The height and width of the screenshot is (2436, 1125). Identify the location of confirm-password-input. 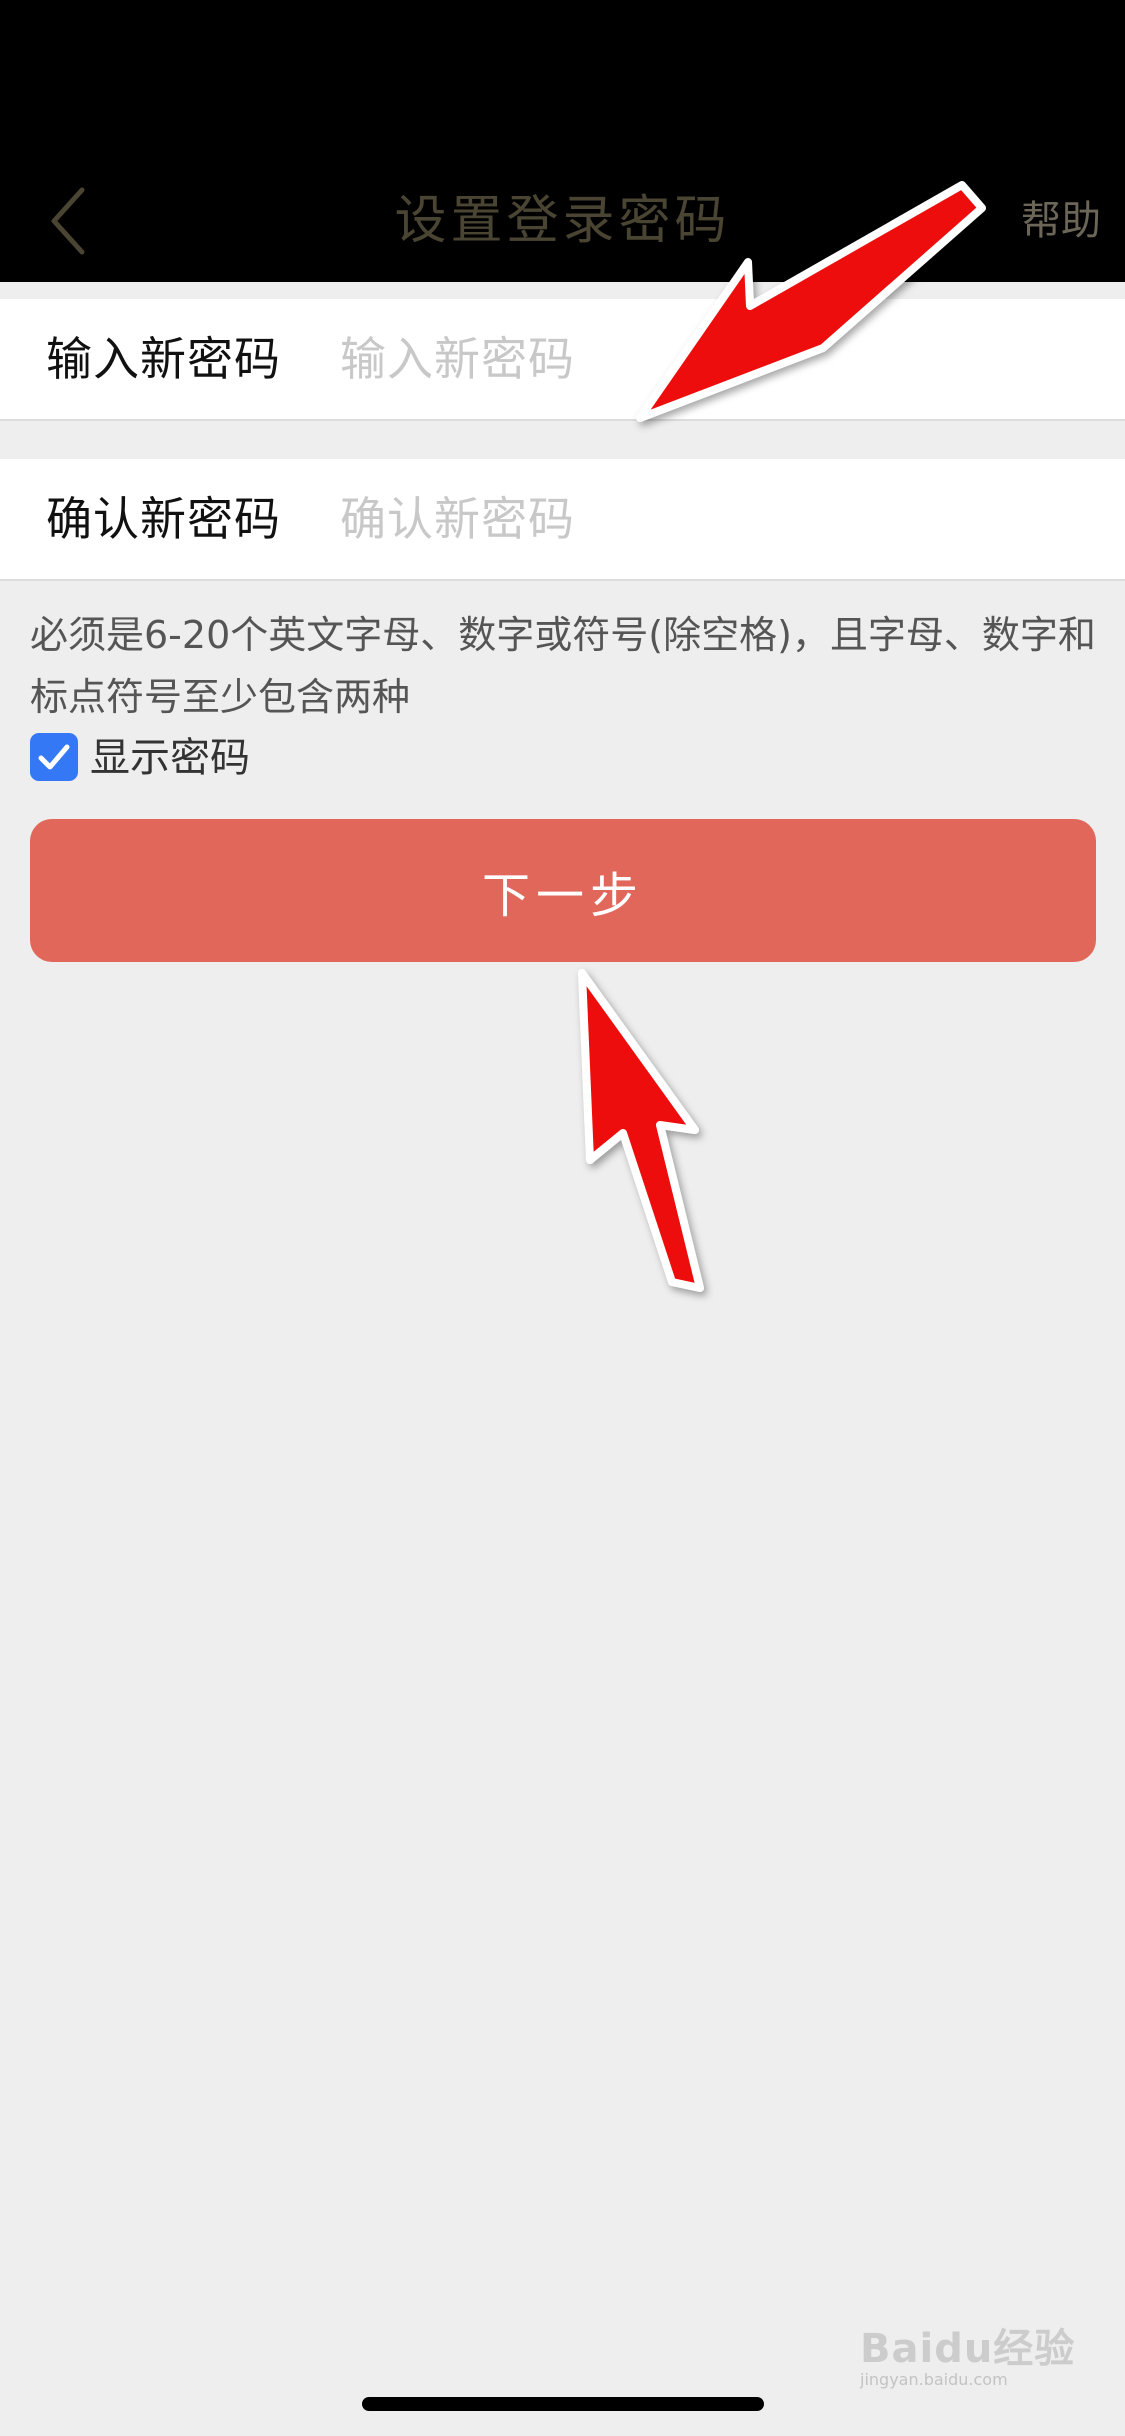
(710, 519).